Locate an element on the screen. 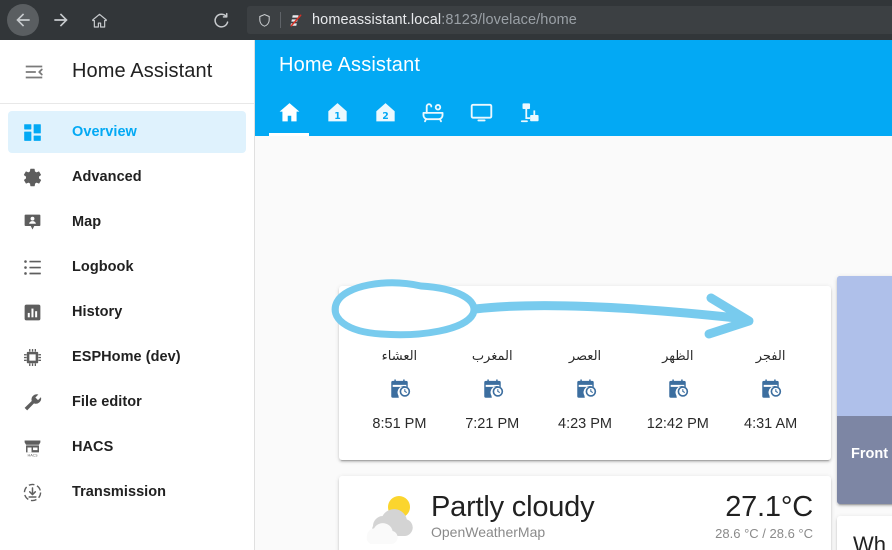  sidebar-item-label: HACS is located at coordinates (93, 447).